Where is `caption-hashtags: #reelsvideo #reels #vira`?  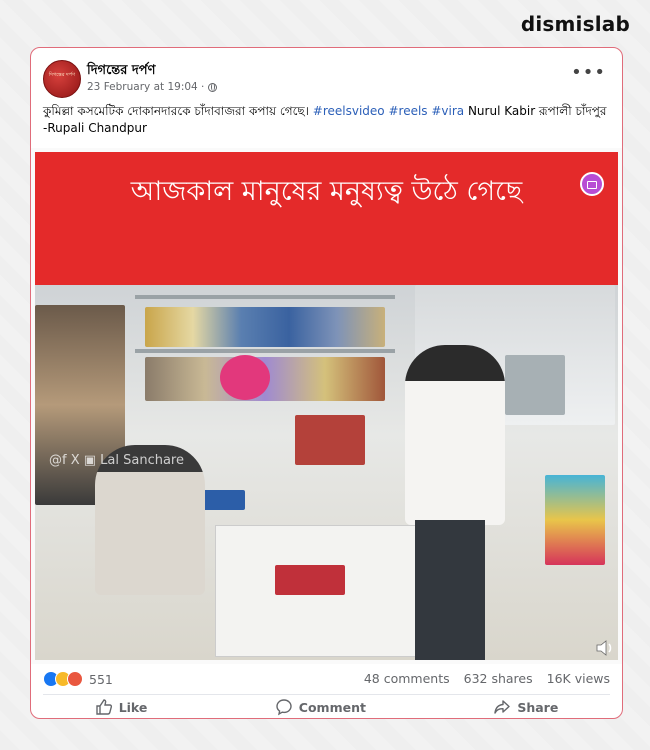 caption-hashtags: #reelsvideo #reels #vira is located at coordinates (388, 111).